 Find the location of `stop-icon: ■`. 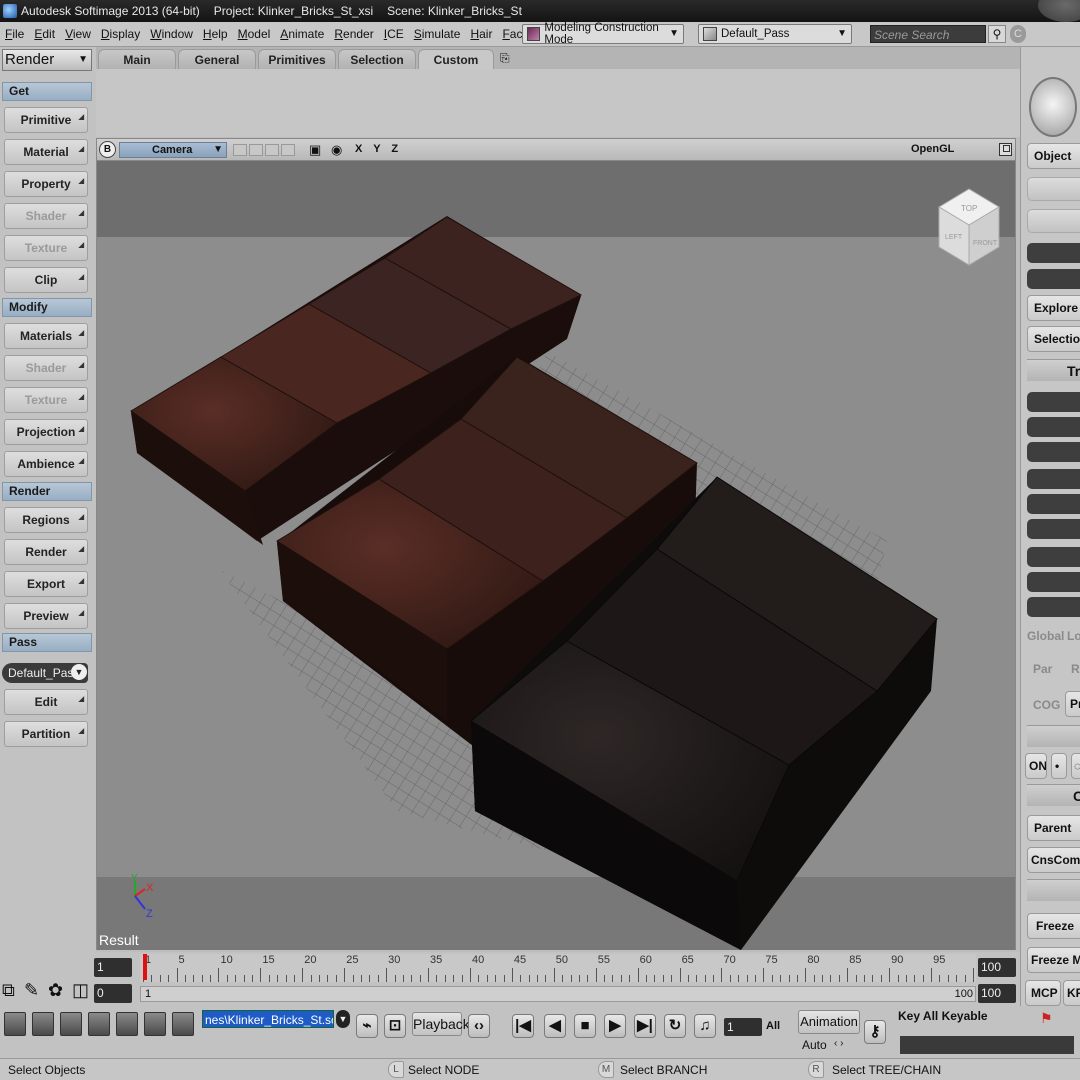

stop-icon: ■ is located at coordinates (585, 1026).